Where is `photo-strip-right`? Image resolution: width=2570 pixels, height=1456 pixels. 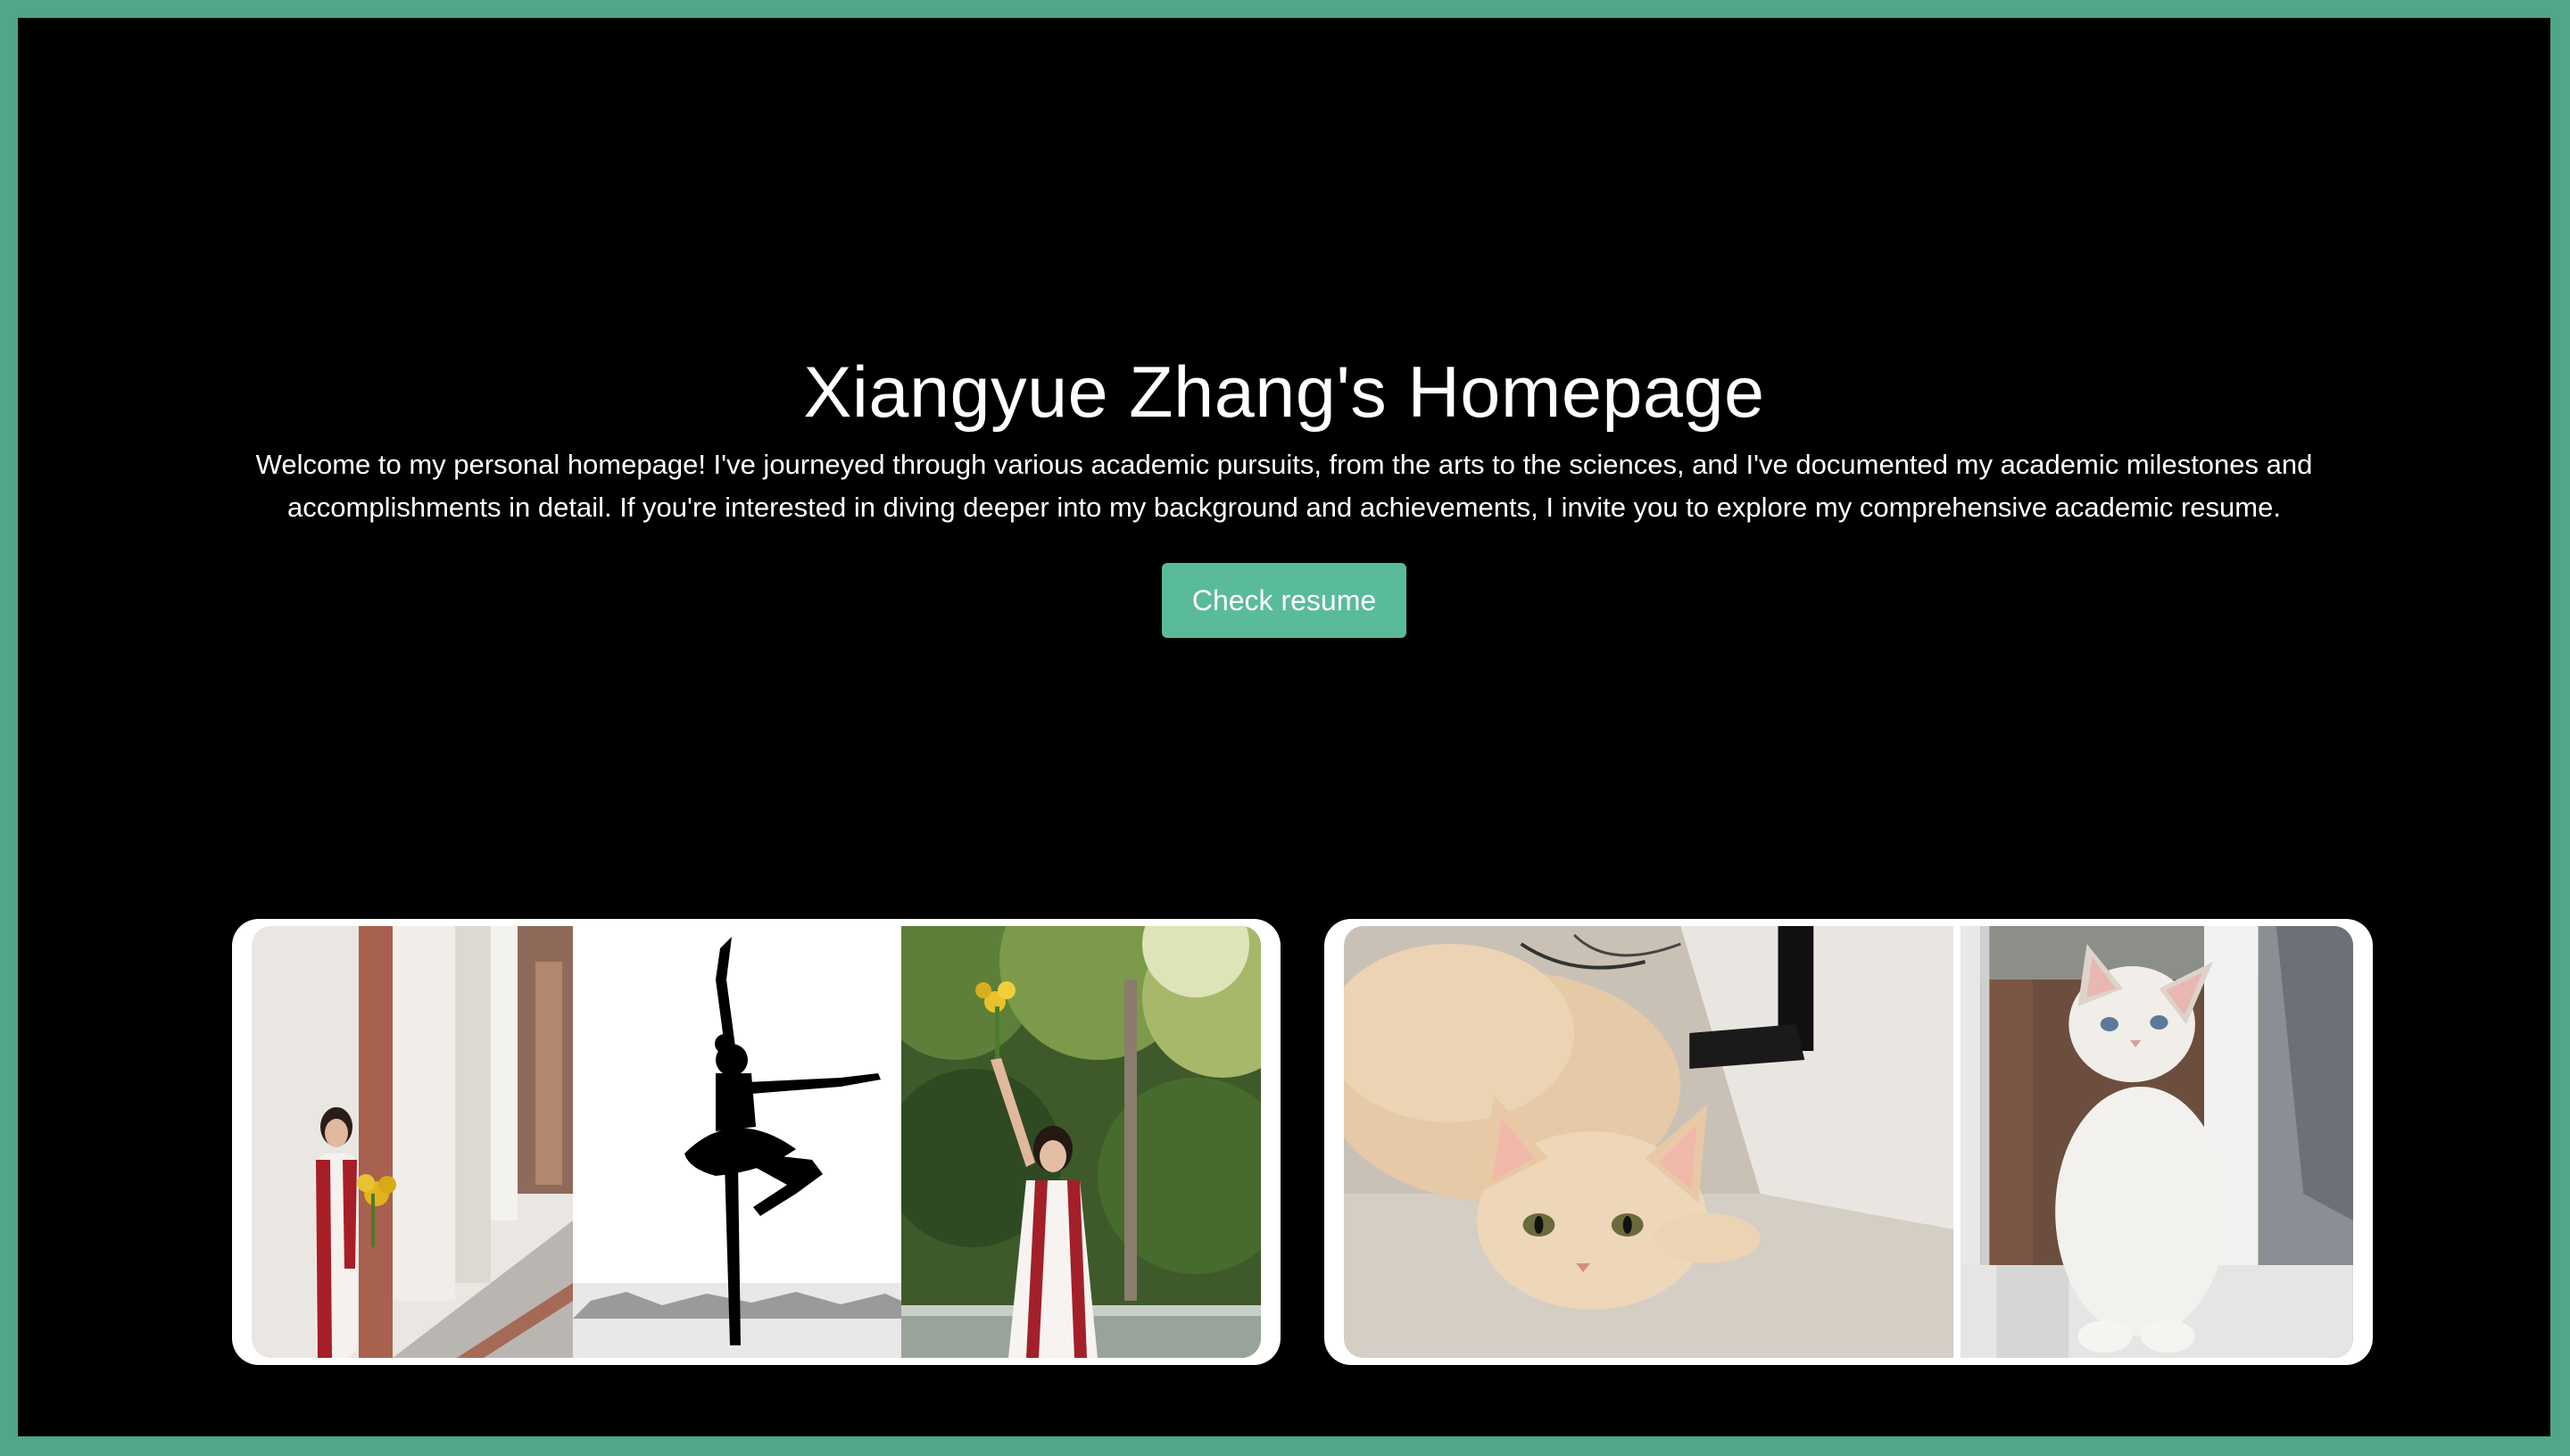 photo-strip-right is located at coordinates (1848, 1142).